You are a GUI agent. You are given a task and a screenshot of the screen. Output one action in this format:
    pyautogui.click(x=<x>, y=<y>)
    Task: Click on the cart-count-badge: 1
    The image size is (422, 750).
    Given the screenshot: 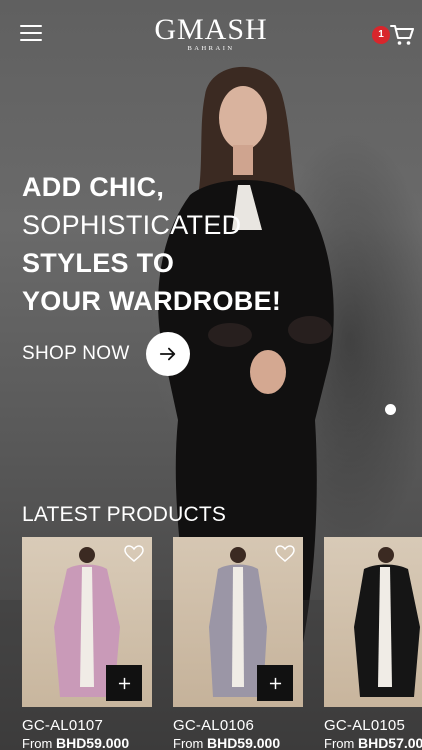 What is the action you would take?
    pyautogui.click(x=381, y=35)
    